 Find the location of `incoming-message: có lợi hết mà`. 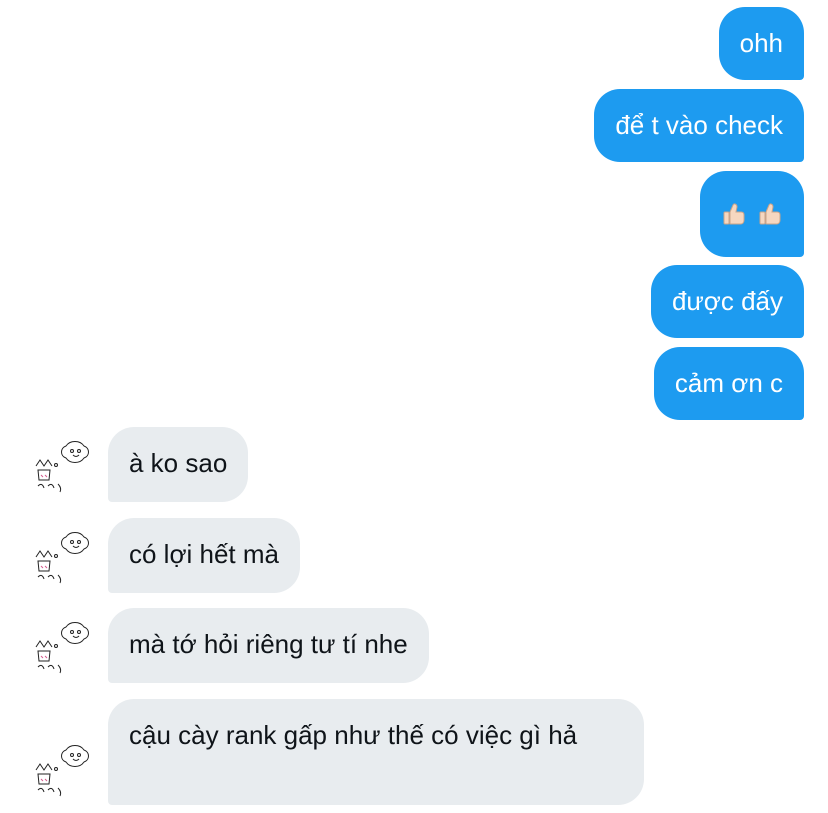

incoming-message: có lợi hết mà is located at coordinates (204, 555).